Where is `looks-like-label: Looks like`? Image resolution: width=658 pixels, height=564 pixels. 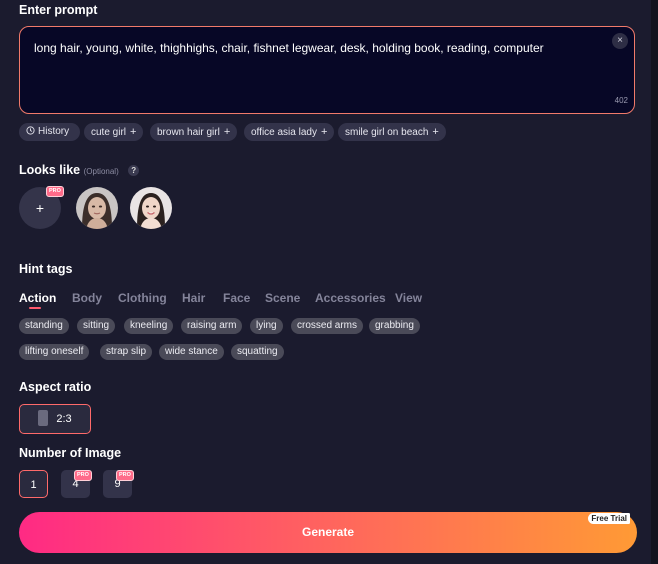
looks-like-label: Looks like is located at coordinates (50, 170).